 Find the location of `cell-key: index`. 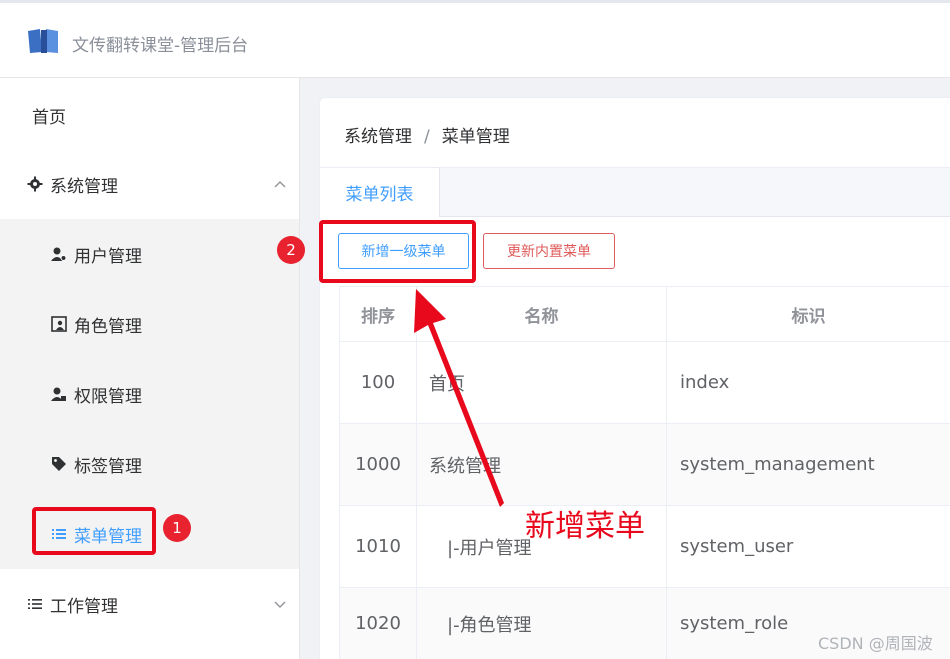

cell-key: index is located at coordinates (705, 382).